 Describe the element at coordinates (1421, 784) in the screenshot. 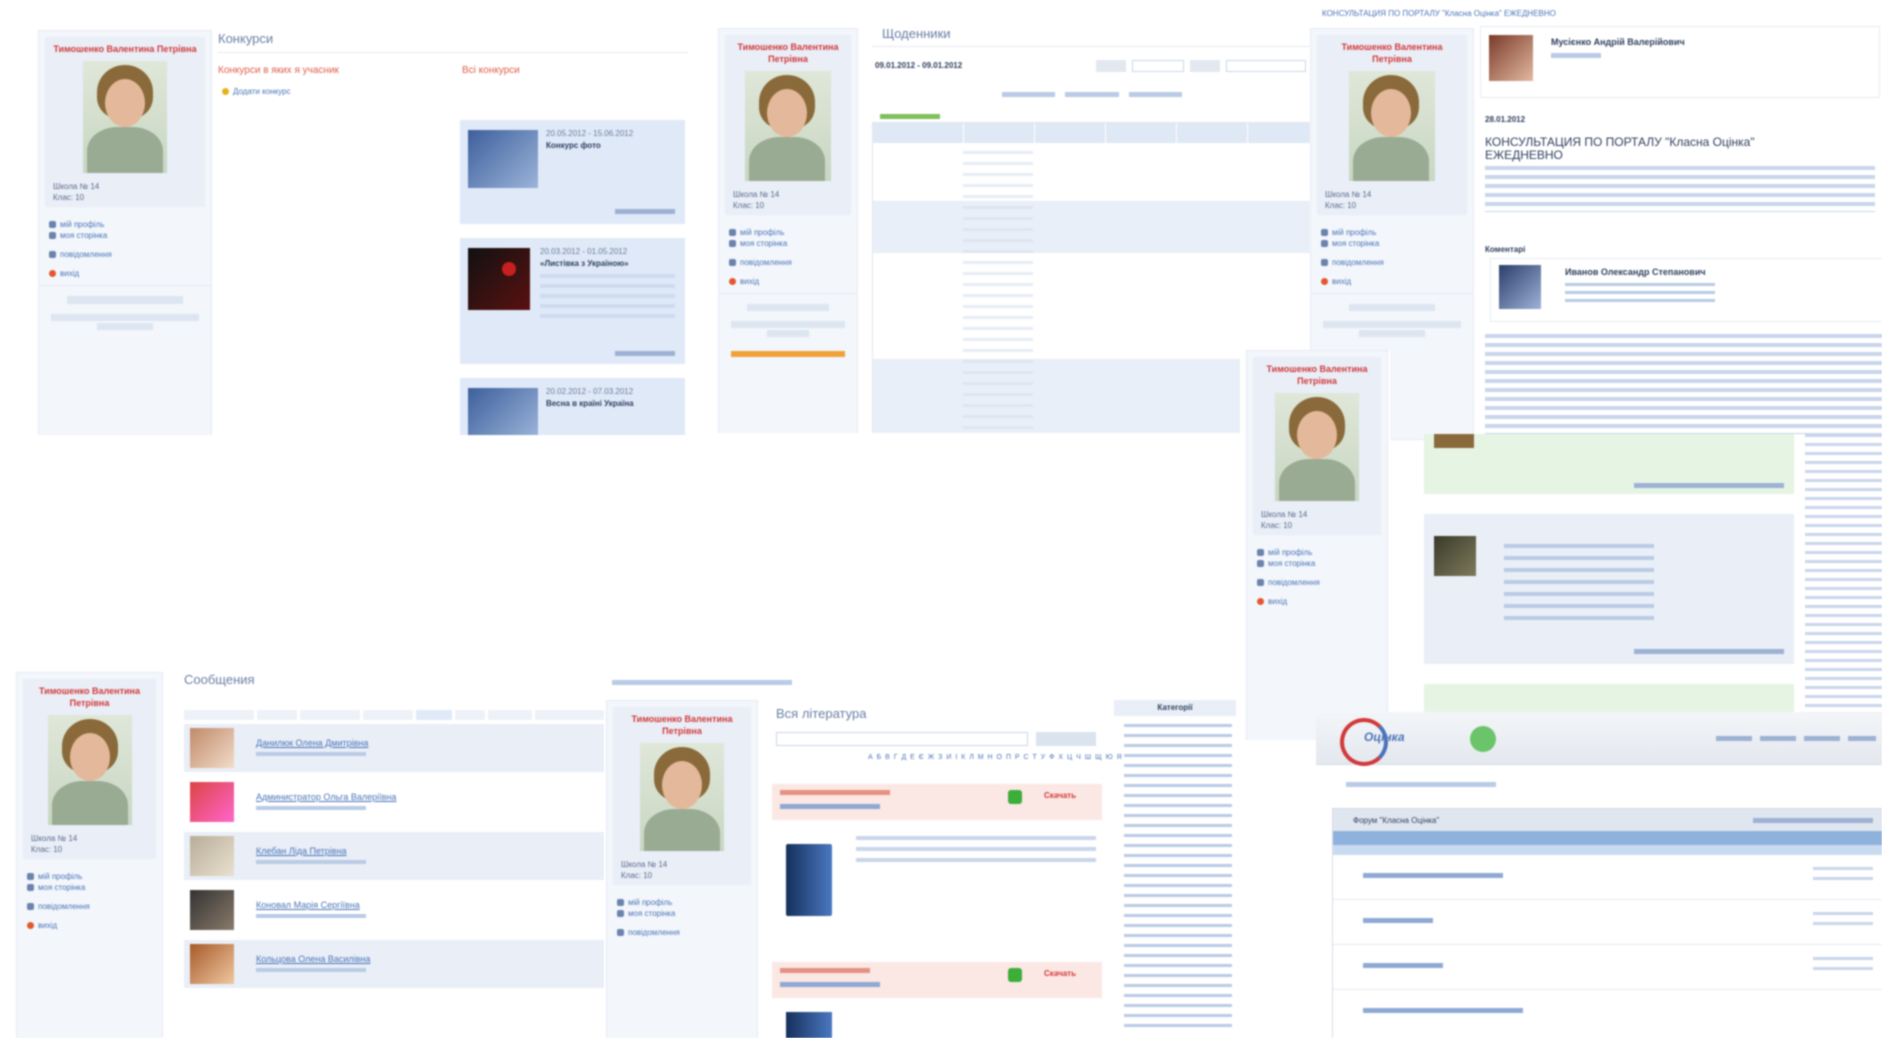

I see `breadcrumb` at that location.